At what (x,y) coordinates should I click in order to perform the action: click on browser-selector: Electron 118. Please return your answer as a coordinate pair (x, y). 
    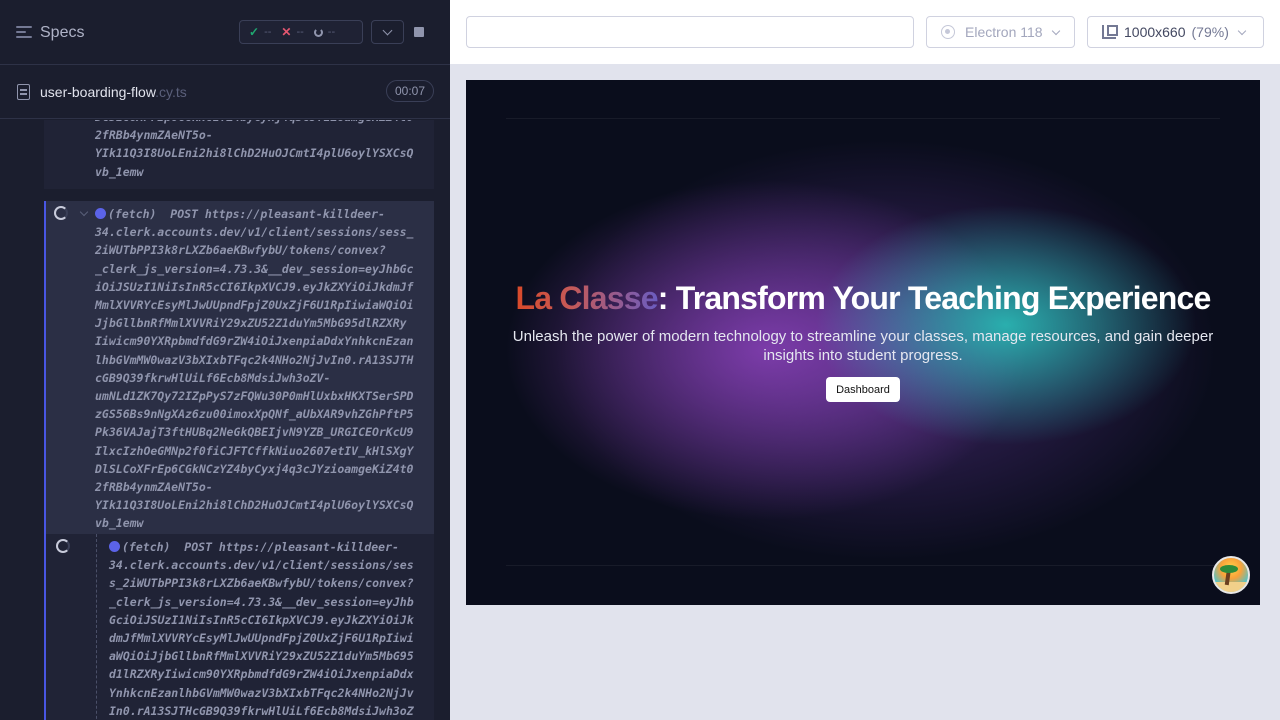
    Looking at the image, I should click on (1000, 32).